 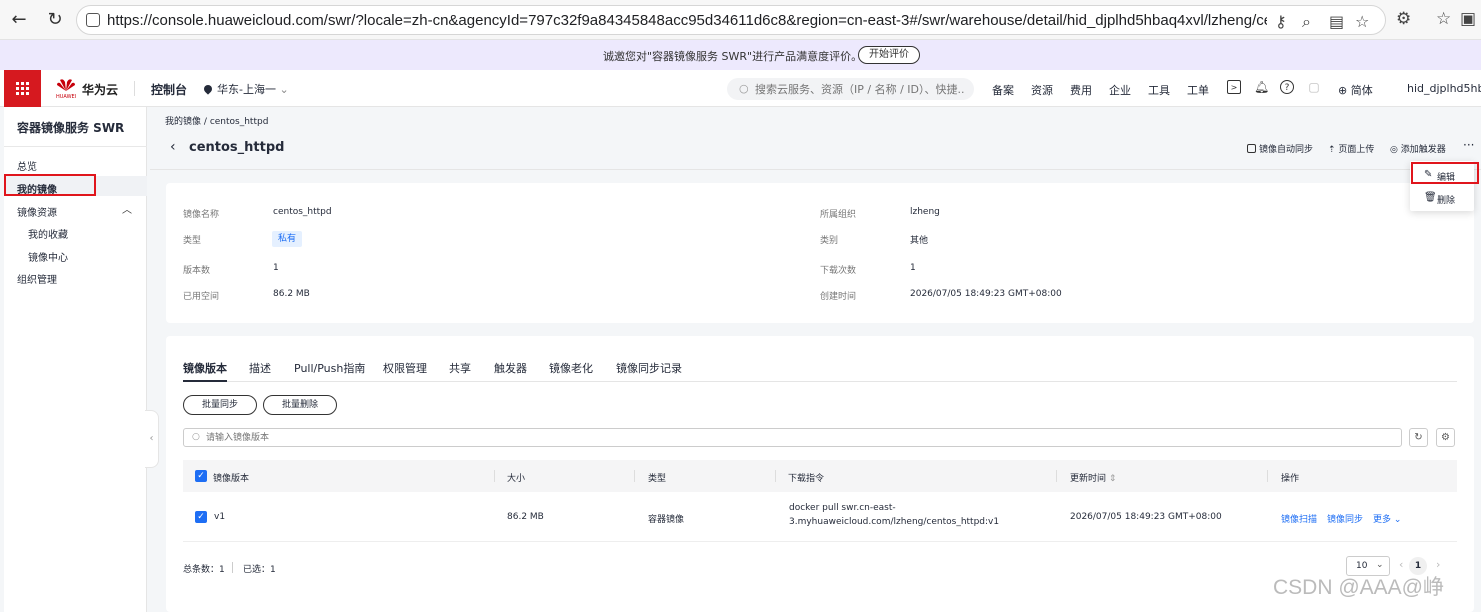 What do you see at coordinates (1351, 148) in the screenshot?
I see `page-upload-button: ⇡ 页面上传` at bounding box center [1351, 148].